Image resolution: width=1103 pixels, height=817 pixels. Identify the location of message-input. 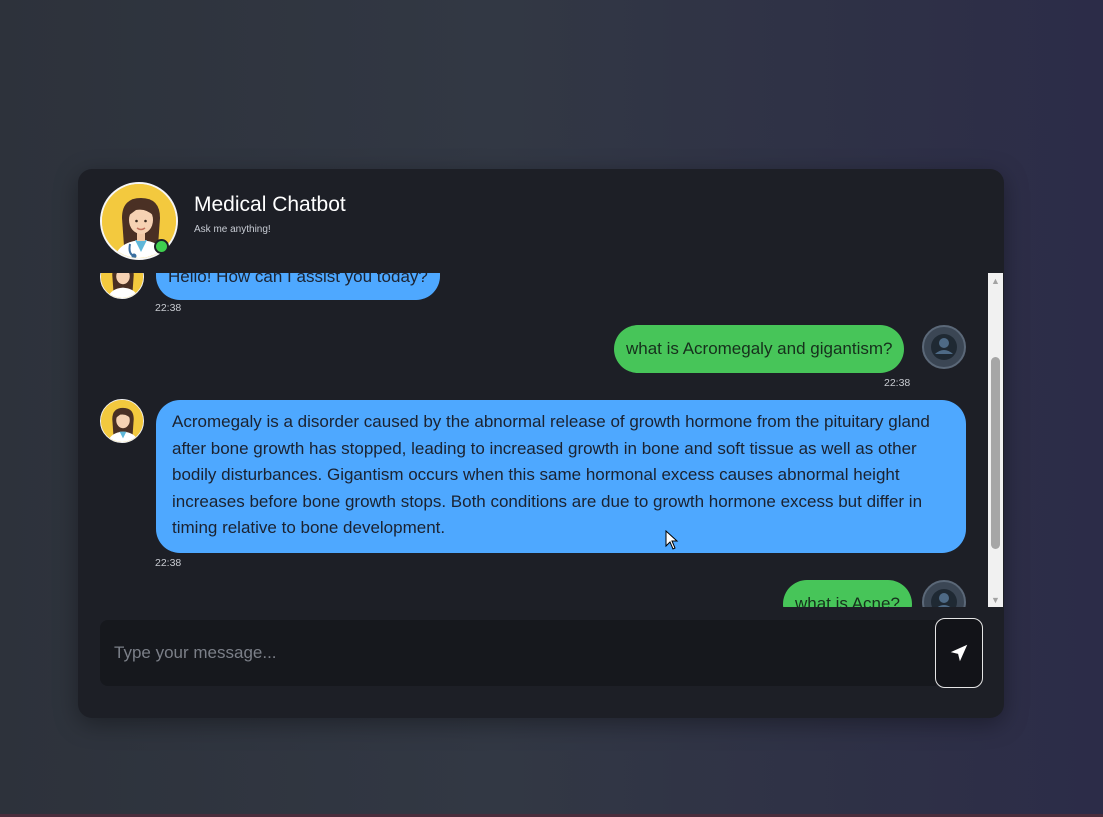
(518, 653).